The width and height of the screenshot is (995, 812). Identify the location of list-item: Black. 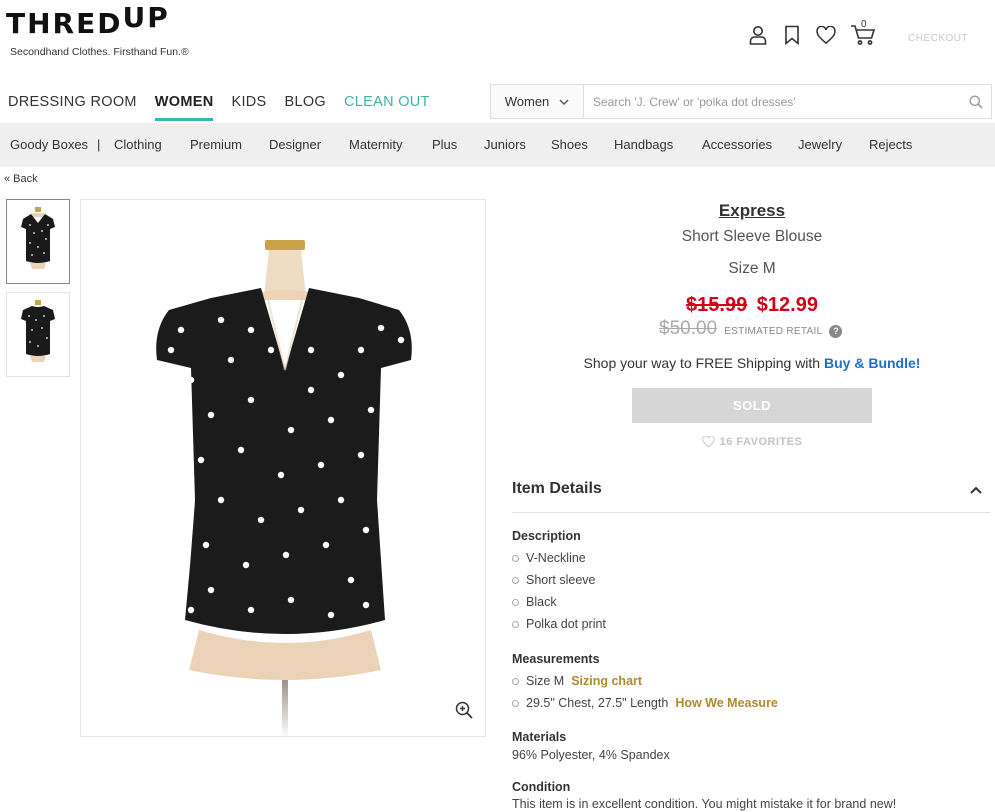
(559, 602).